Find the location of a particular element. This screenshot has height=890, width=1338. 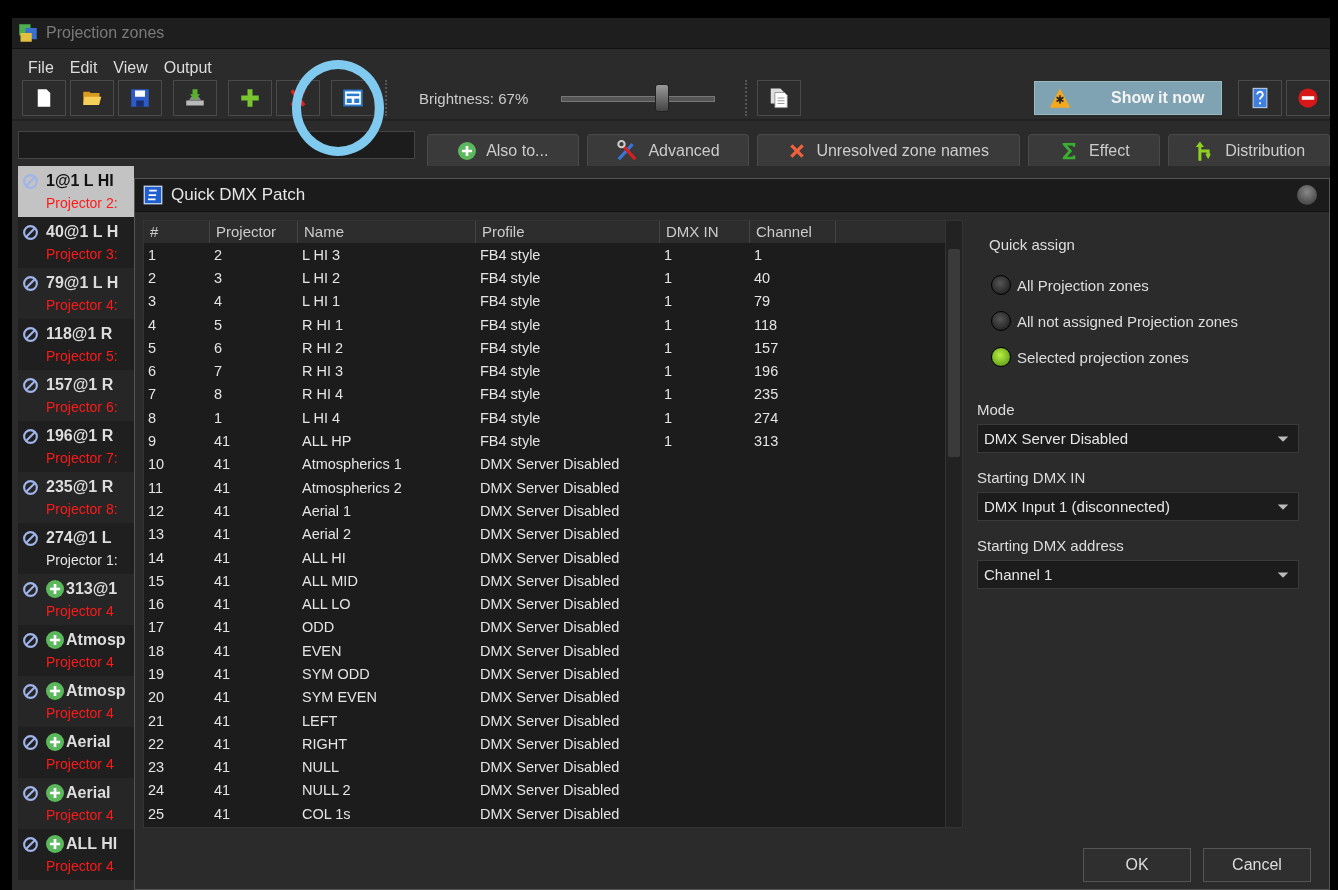

column-header: Name is located at coordinates (387, 232).